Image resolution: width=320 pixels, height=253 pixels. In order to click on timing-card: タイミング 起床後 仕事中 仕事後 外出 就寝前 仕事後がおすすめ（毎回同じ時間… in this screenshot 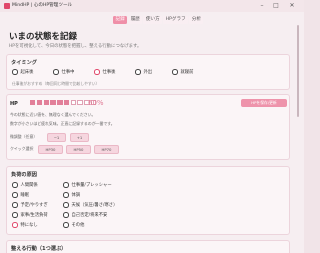, I will do `click(148, 72)`.